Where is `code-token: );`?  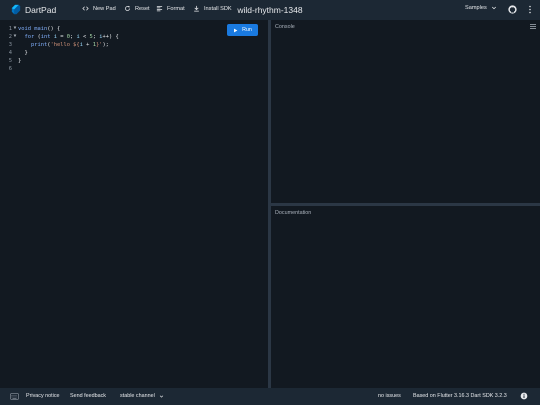
code-token: ); is located at coordinates (105, 45).